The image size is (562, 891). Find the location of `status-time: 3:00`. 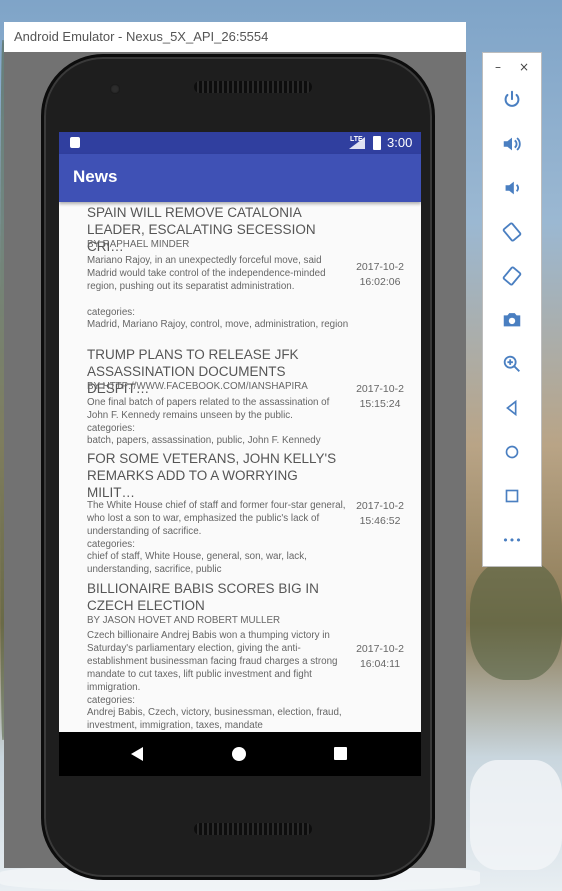

status-time: 3:00 is located at coordinates (400, 142).